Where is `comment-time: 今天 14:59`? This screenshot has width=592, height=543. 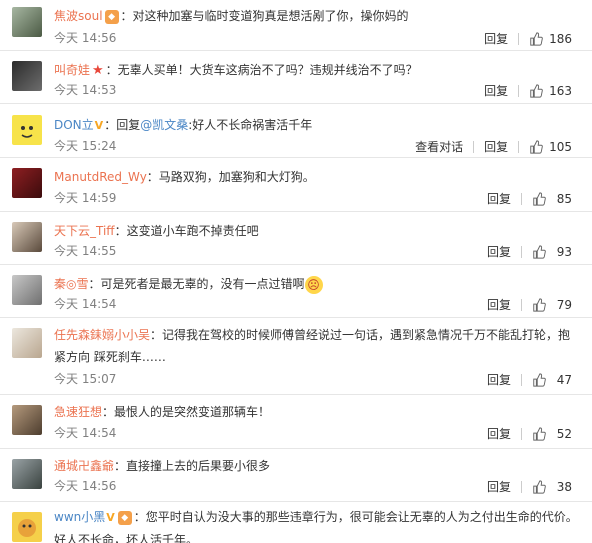 comment-time: 今天 14:59 is located at coordinates (85, 198).